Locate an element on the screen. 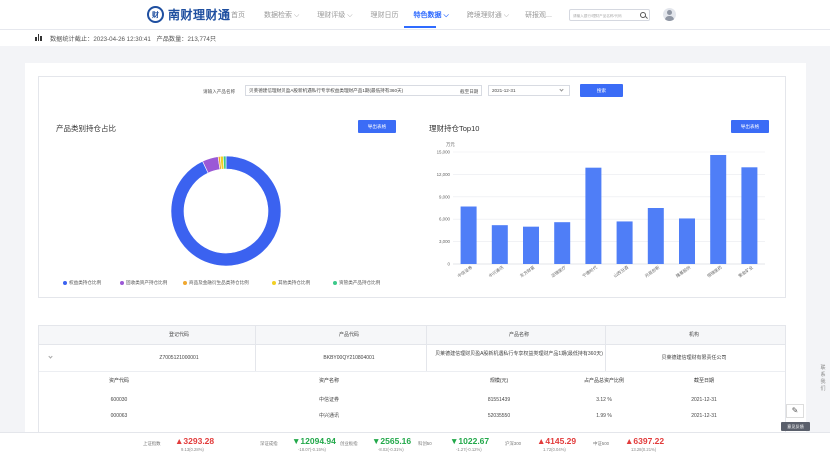 This screenshot has height=453, width=830. asset-code: 000063 is located at coordinates (119, 416).